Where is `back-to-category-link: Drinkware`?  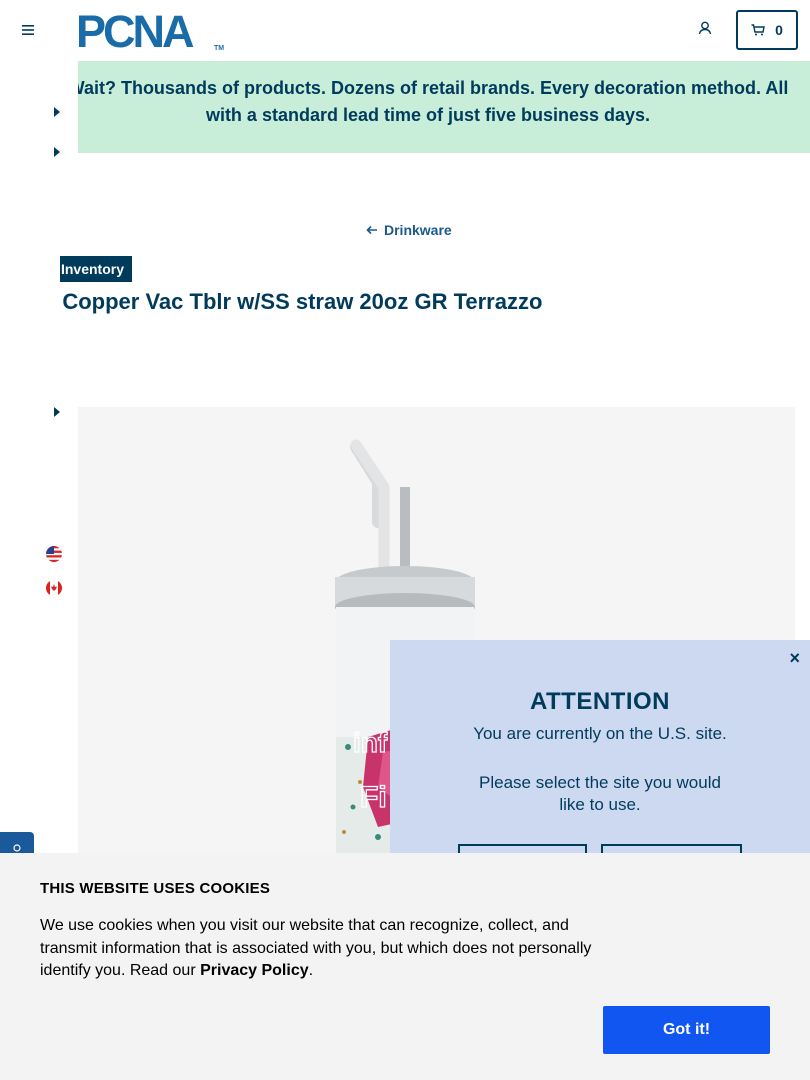 back-to-category-link: Drinkware is located at coordinates (409, 230).